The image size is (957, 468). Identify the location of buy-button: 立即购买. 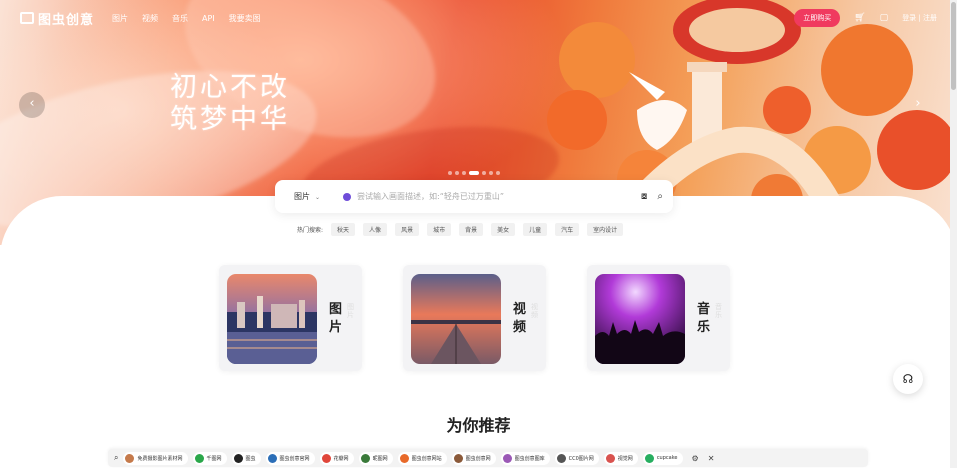
(817, 18).